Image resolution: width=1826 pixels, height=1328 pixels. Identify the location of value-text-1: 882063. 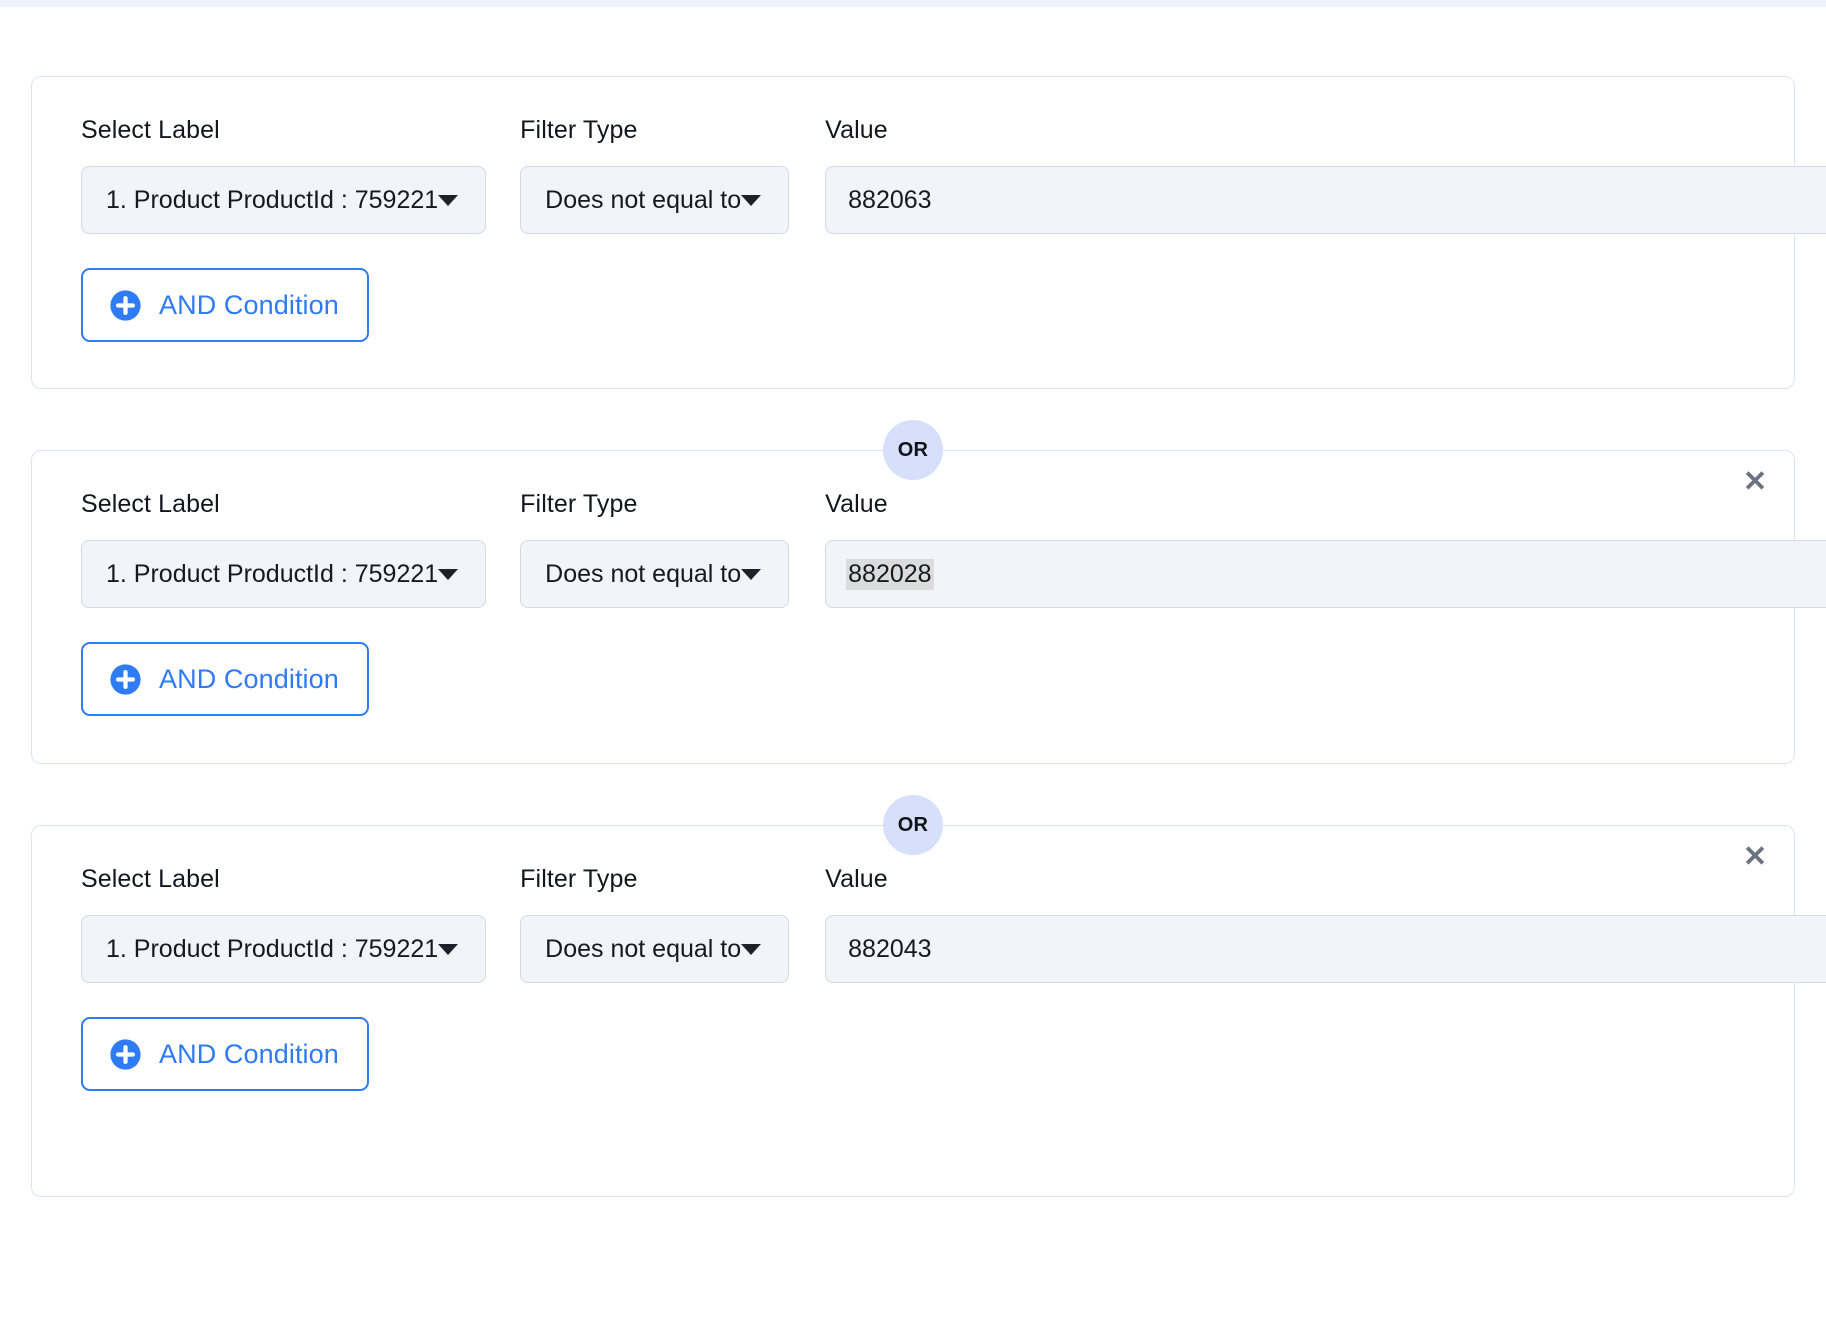
(890, 199).